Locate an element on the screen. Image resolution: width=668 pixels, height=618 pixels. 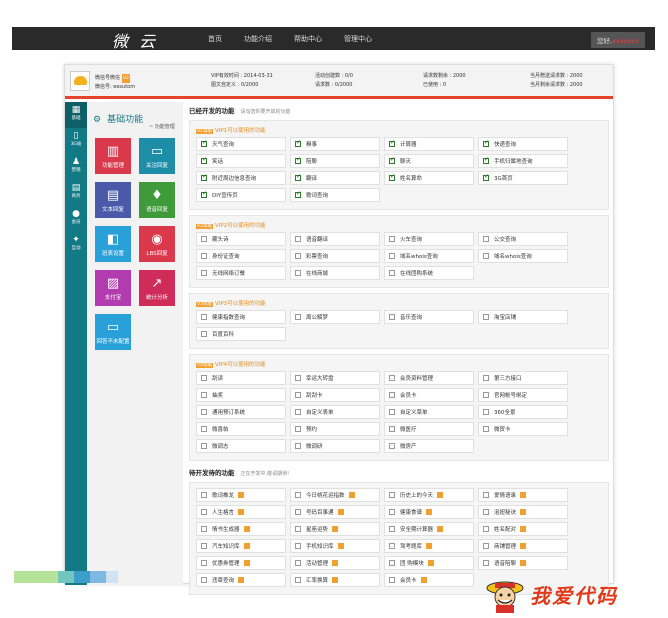
pending-feature: 泡妞秘诀 is located at coordinates (523, 512).